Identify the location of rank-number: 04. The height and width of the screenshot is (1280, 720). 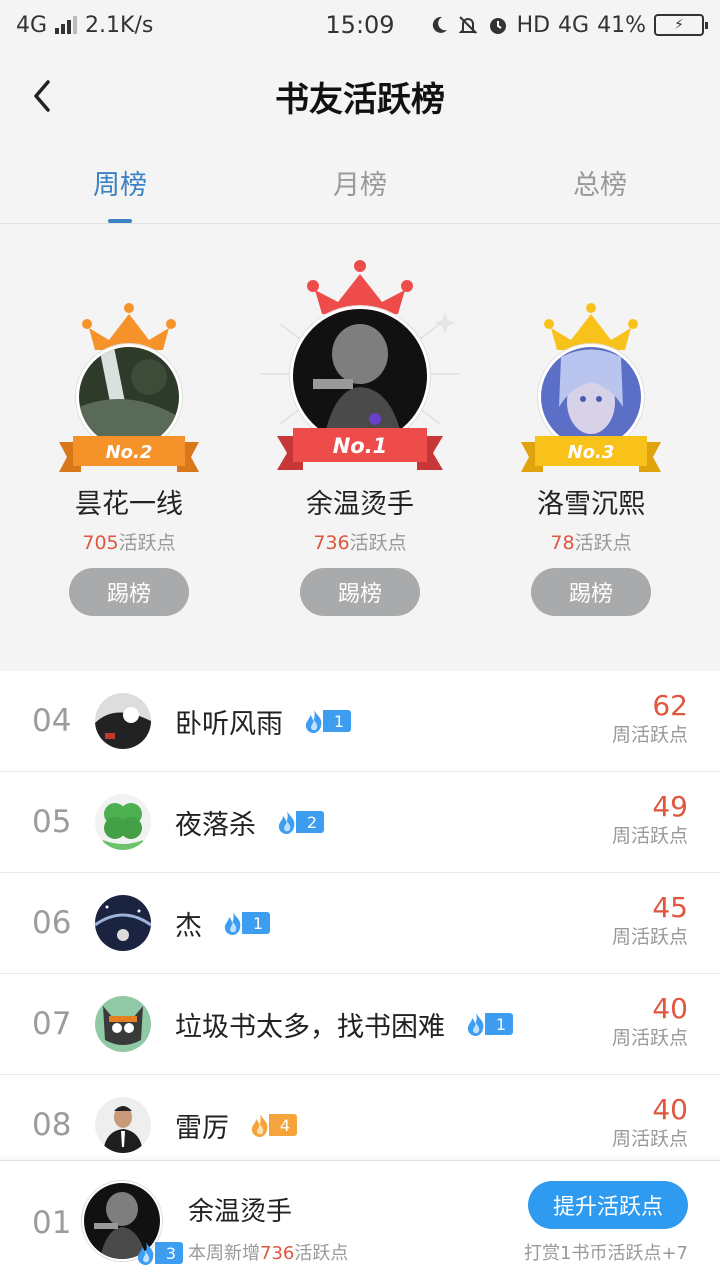
(52, 721).